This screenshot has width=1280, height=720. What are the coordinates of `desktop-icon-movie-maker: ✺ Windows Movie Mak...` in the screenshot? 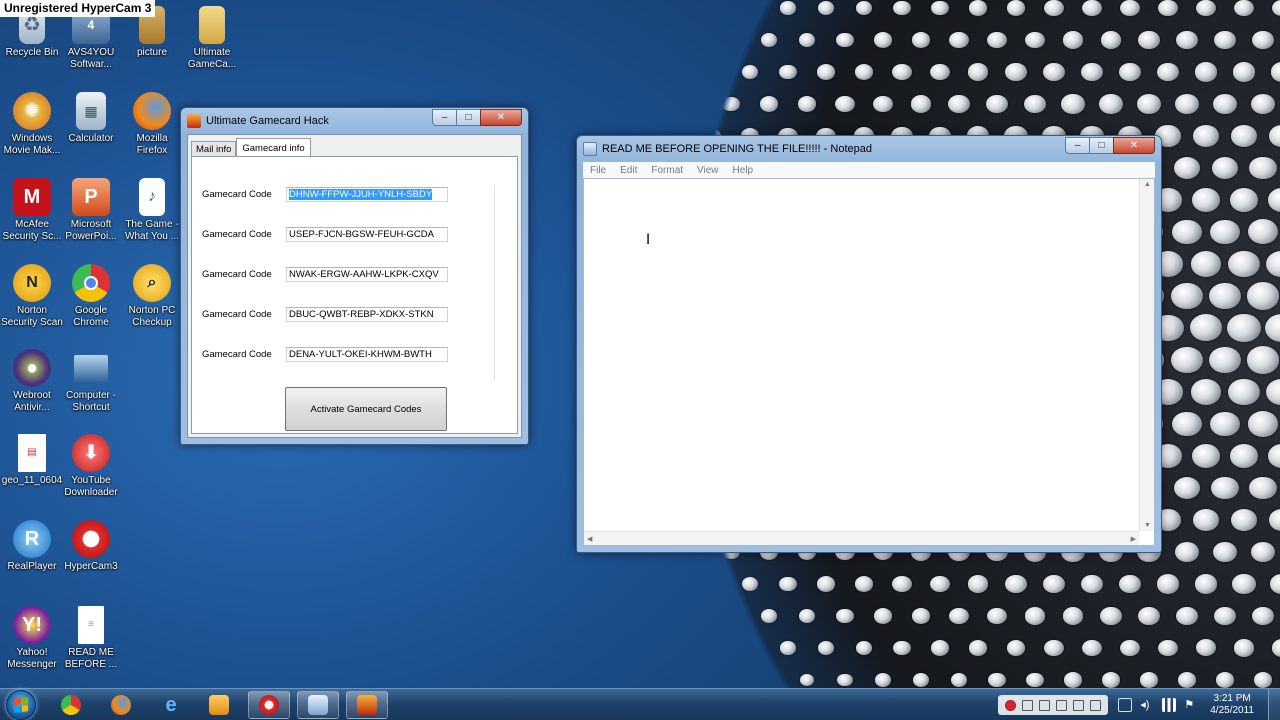 It's located at (32, 124).